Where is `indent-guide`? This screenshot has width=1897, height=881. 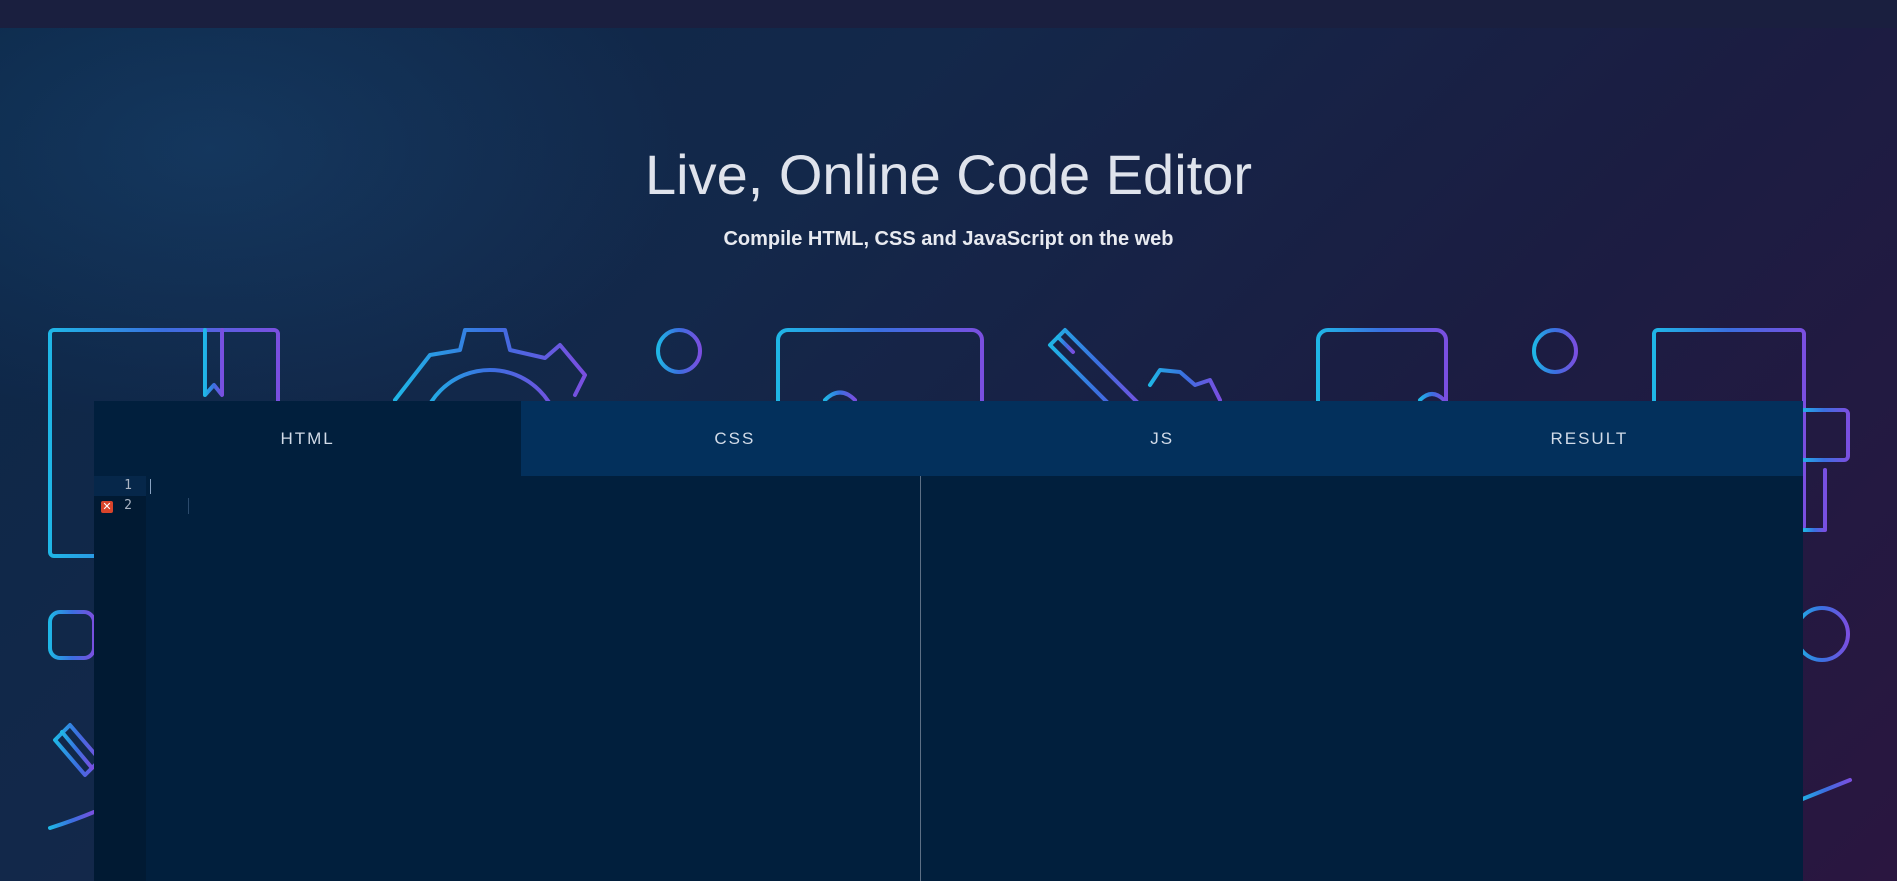 indent-guide is located at coordinates (188, 506).